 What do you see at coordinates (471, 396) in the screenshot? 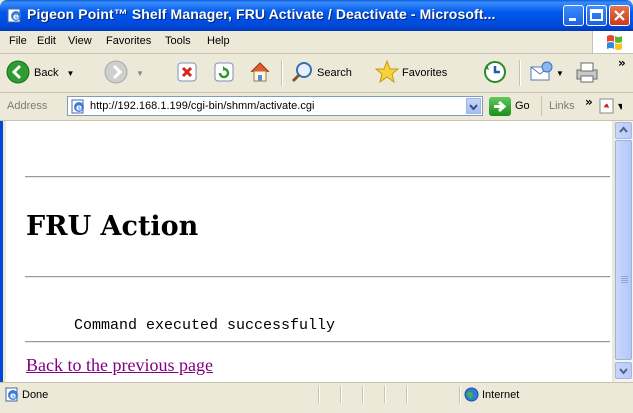
I see `internet-zone-icon` at bounding box center [471, 396].